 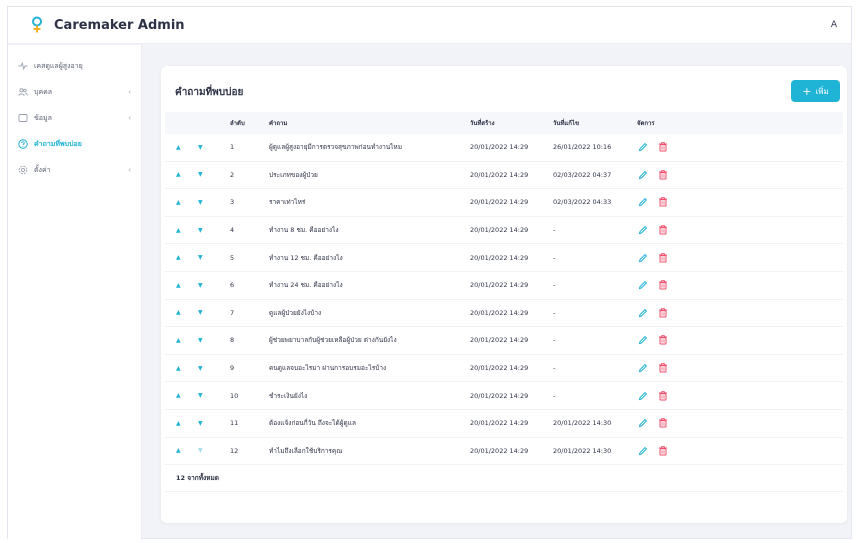 What do you see at coordinates (209, 92) in the screenshot?
I see `page-title: คำถามที่พบบ่อย` at bounding box center [209, 92].